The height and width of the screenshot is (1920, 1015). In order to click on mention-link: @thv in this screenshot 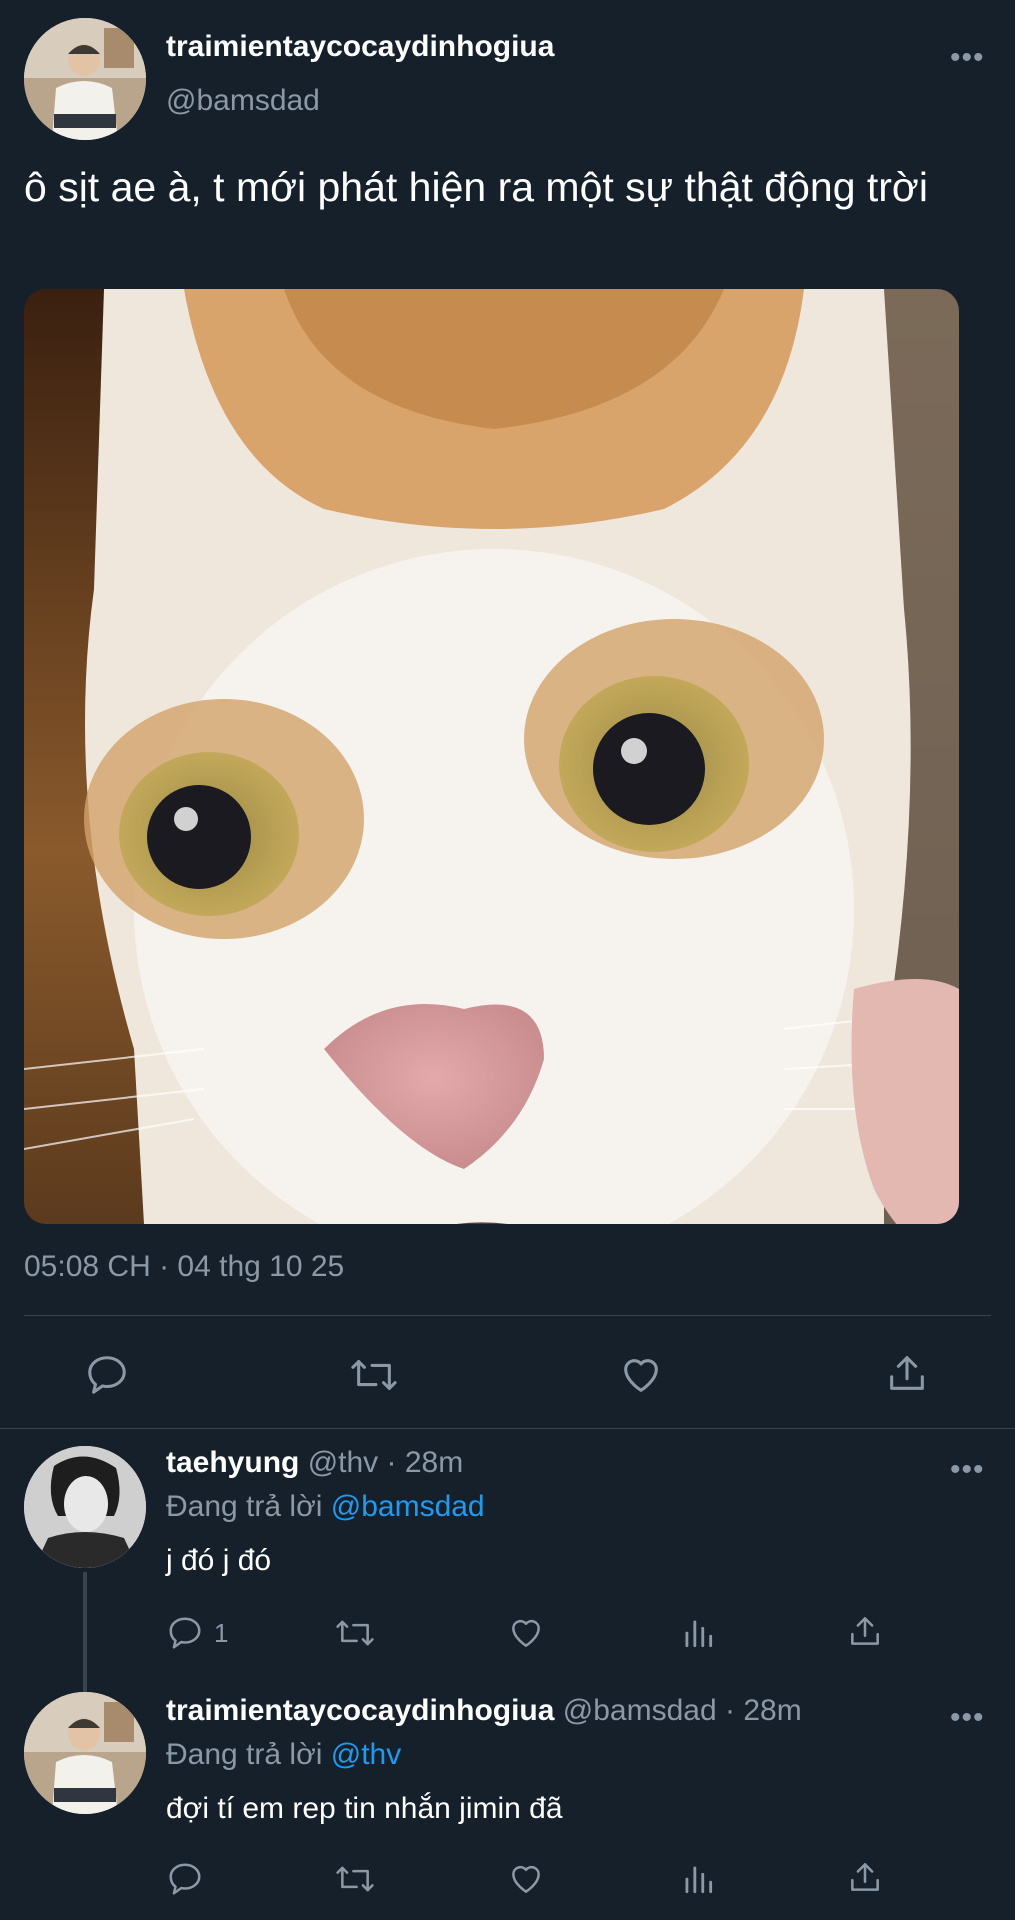, I will do `click(366, 1754)`.